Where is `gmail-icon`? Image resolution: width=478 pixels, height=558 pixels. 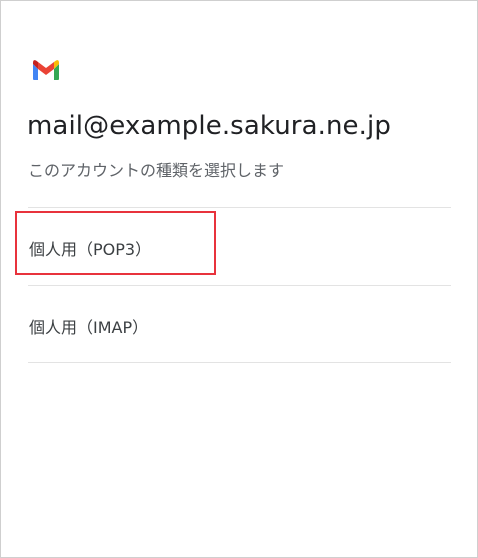 gmail-icon is located at coordinates (46, 70).